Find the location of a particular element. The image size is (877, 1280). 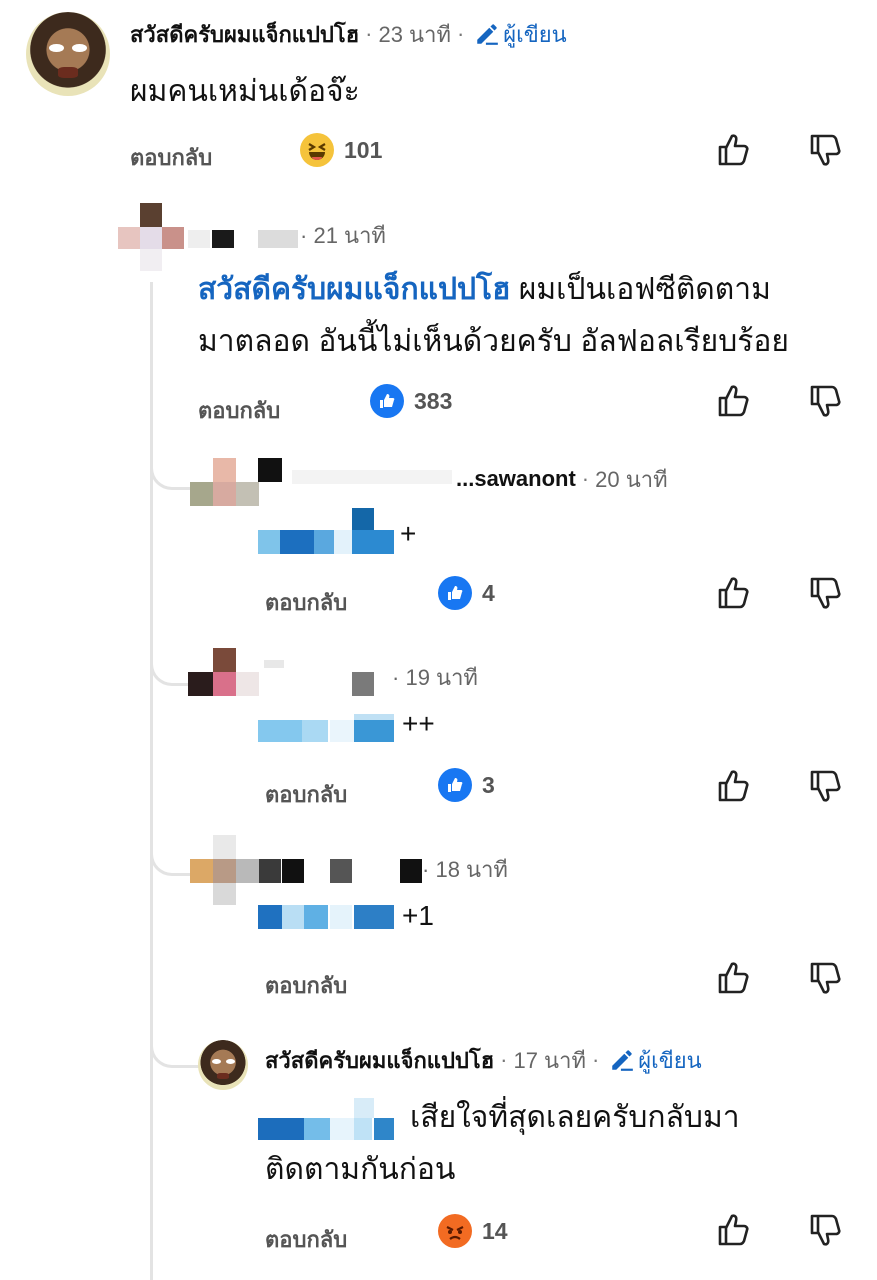

comment-text: + is located at coordinates (408, 533).